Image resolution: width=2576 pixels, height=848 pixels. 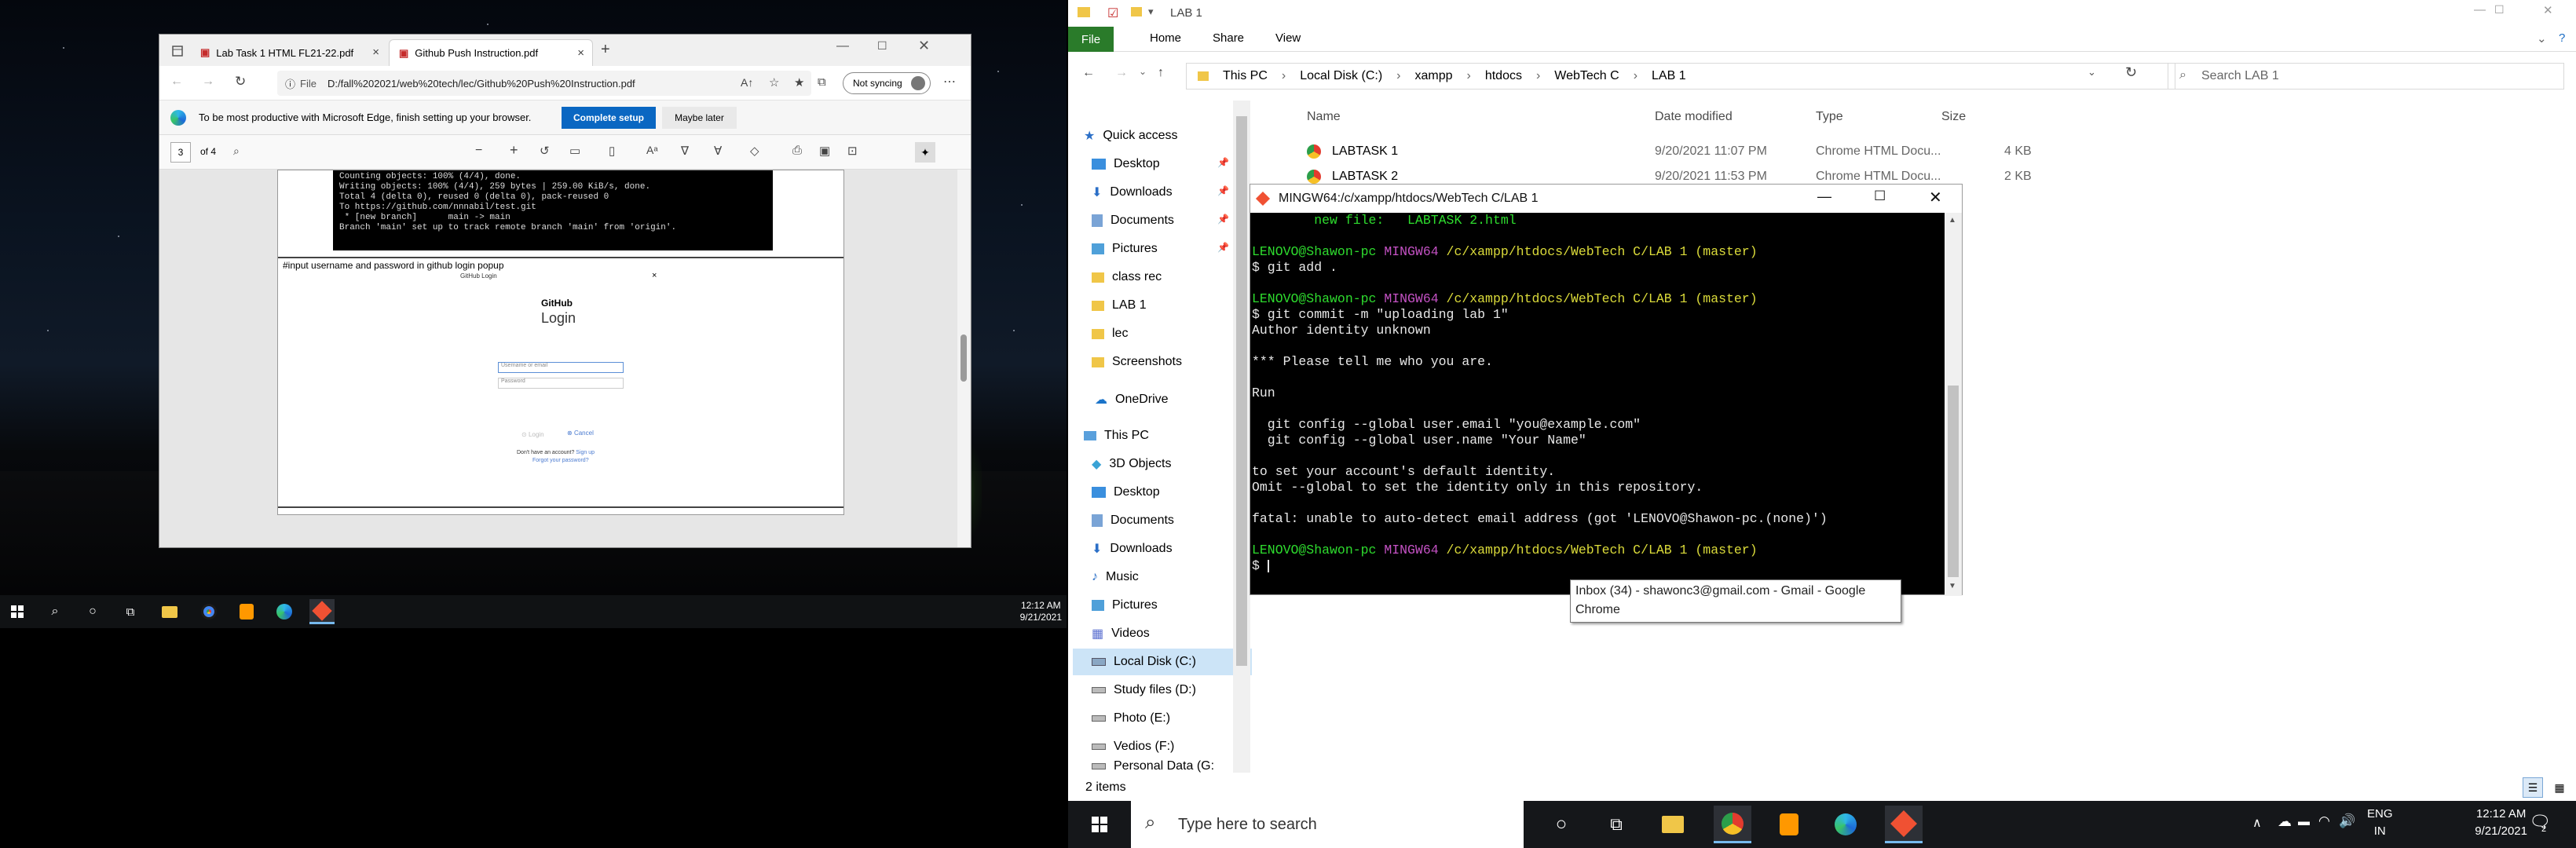 What do you see at coordinates (1120, 305) in the screenshot?
I see `nav-lab1: LAB 1` at bounding box center [1120, 305].